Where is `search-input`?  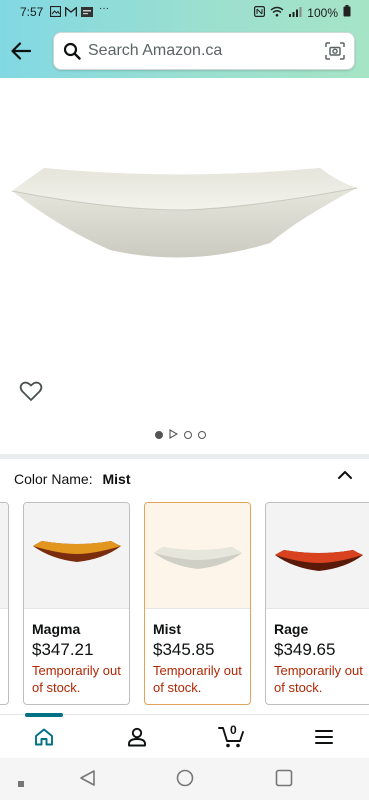
search-input is located at coordinates (203, 51).